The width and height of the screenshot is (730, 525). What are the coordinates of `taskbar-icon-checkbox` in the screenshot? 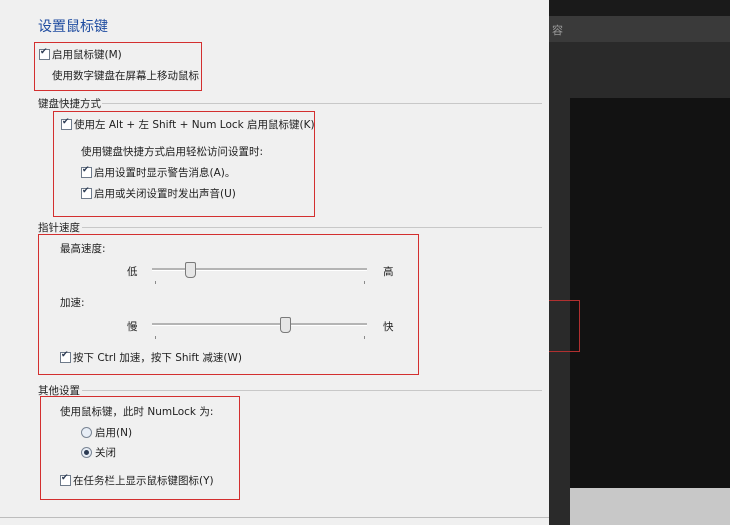 It's located at (65, 479).